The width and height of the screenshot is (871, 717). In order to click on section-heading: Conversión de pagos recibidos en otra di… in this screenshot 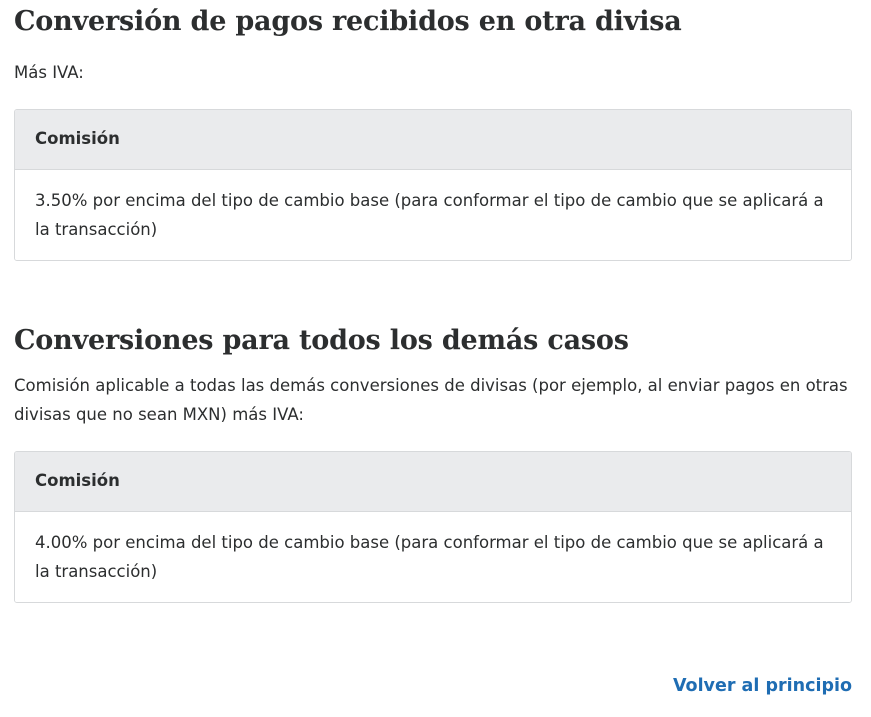, I will do `click(348, 21)`.